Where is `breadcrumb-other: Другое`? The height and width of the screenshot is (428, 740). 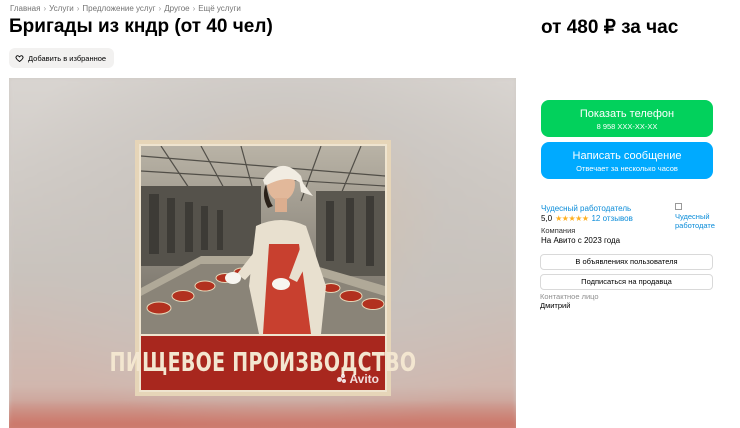
breadcrumb-other: Другое is located at coordinates (176, 8).